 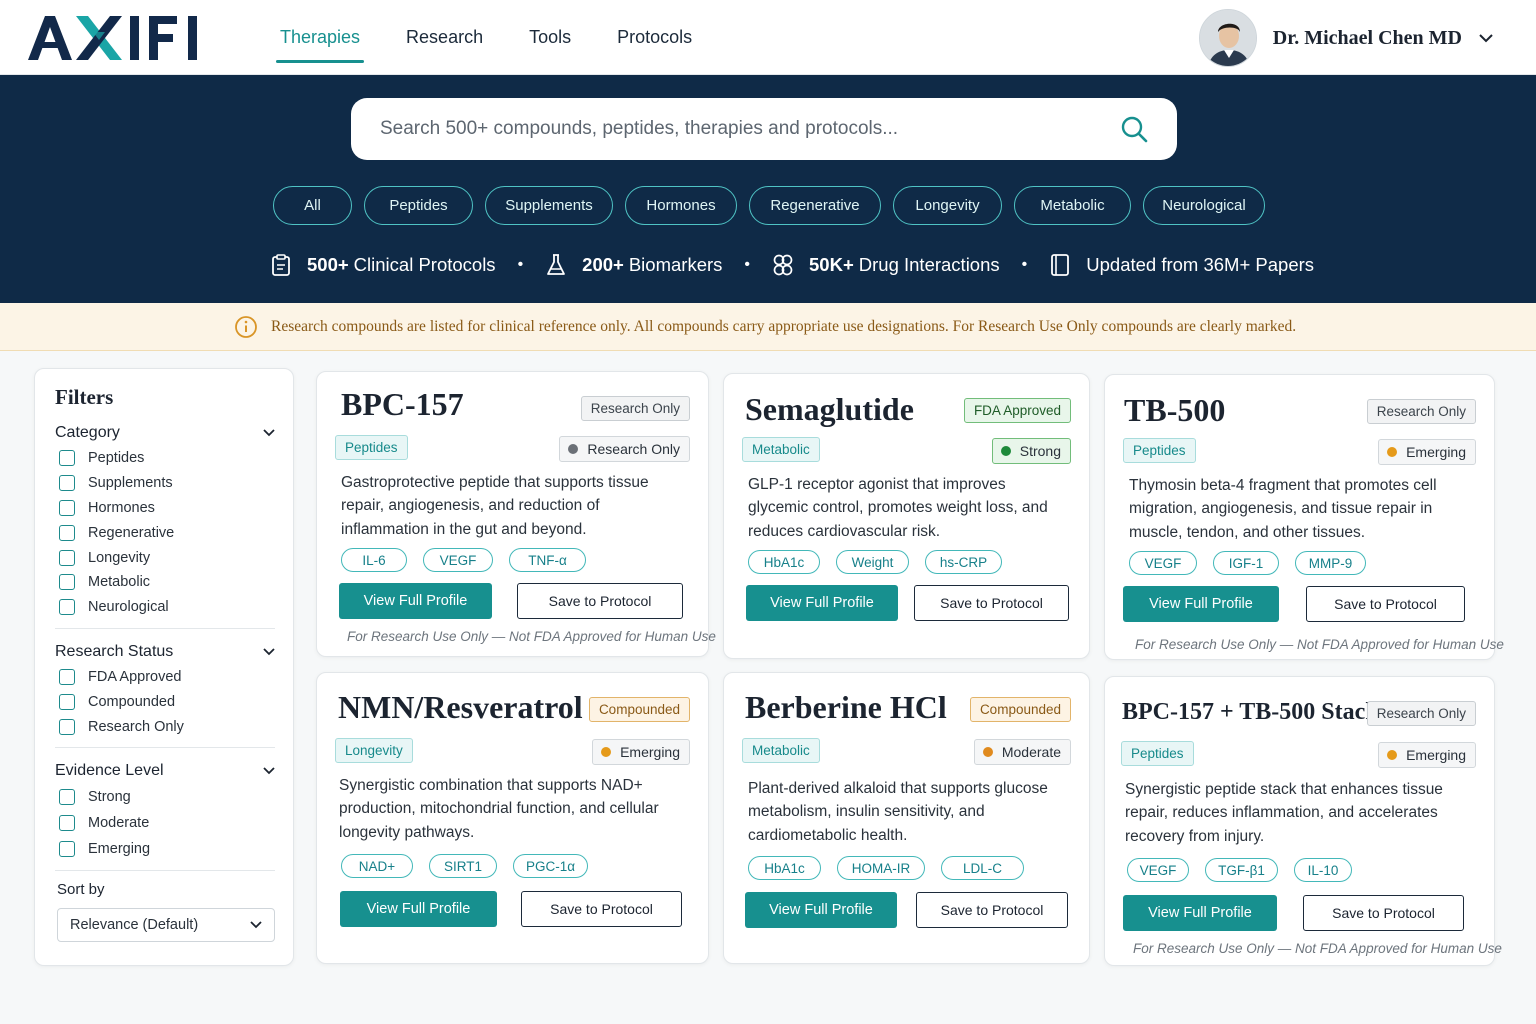 What do you see at coordinates (165, 607) in the screenshot?
I see `filter-option-neurological: Neurological` at bounding box center [165, 607].